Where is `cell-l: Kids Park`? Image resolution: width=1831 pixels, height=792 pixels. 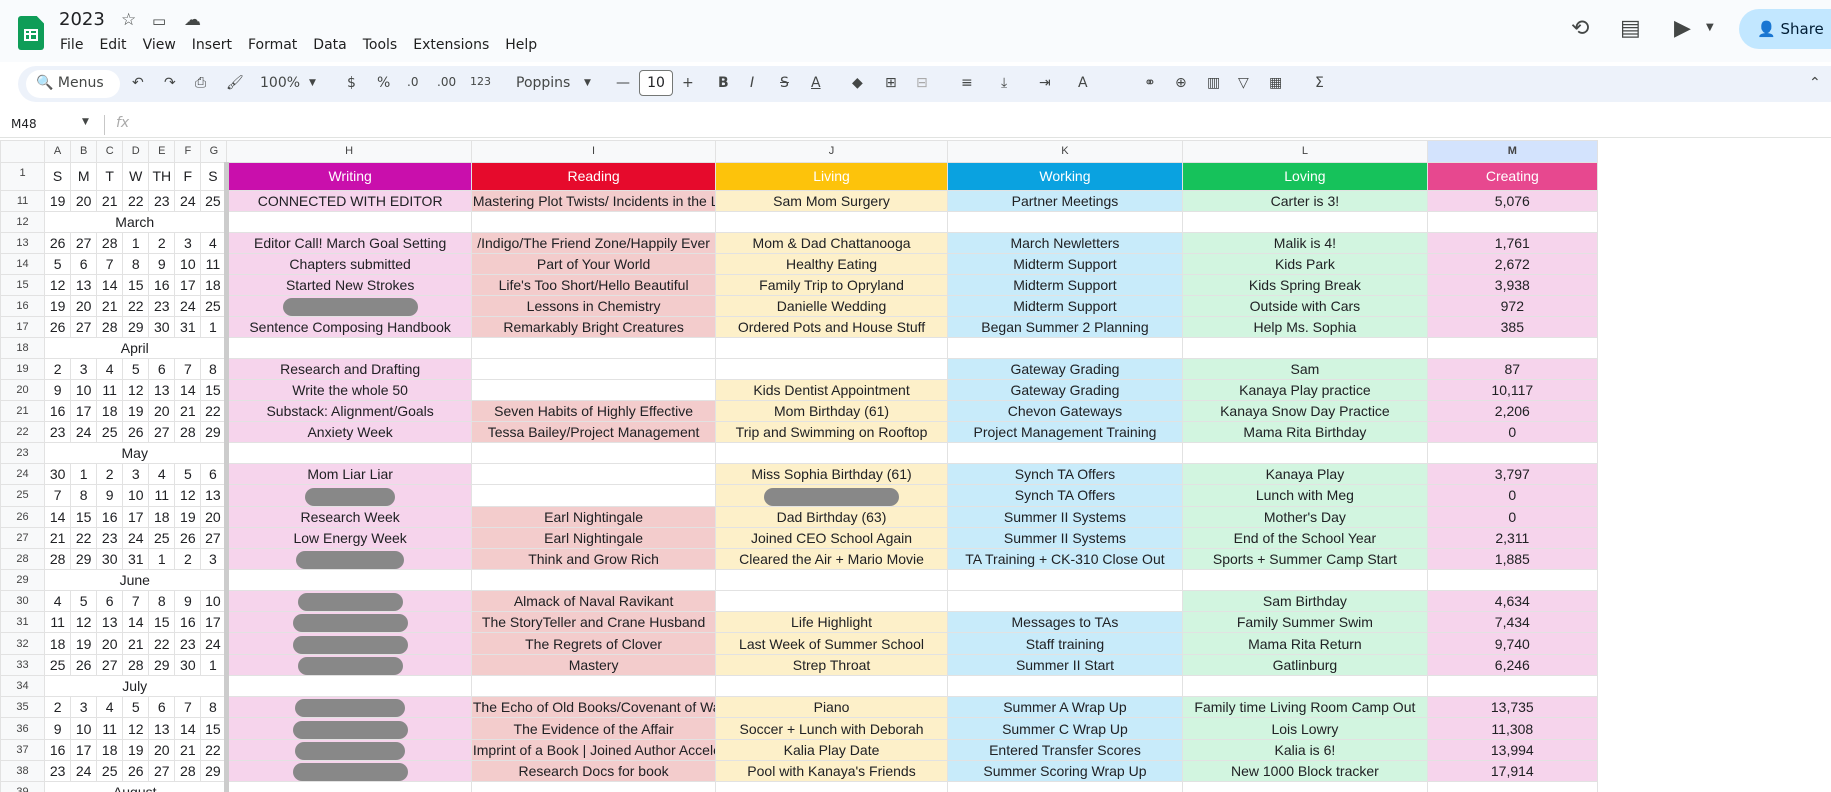
cell-l: Kids Park is located at coordinates (1305, 264).